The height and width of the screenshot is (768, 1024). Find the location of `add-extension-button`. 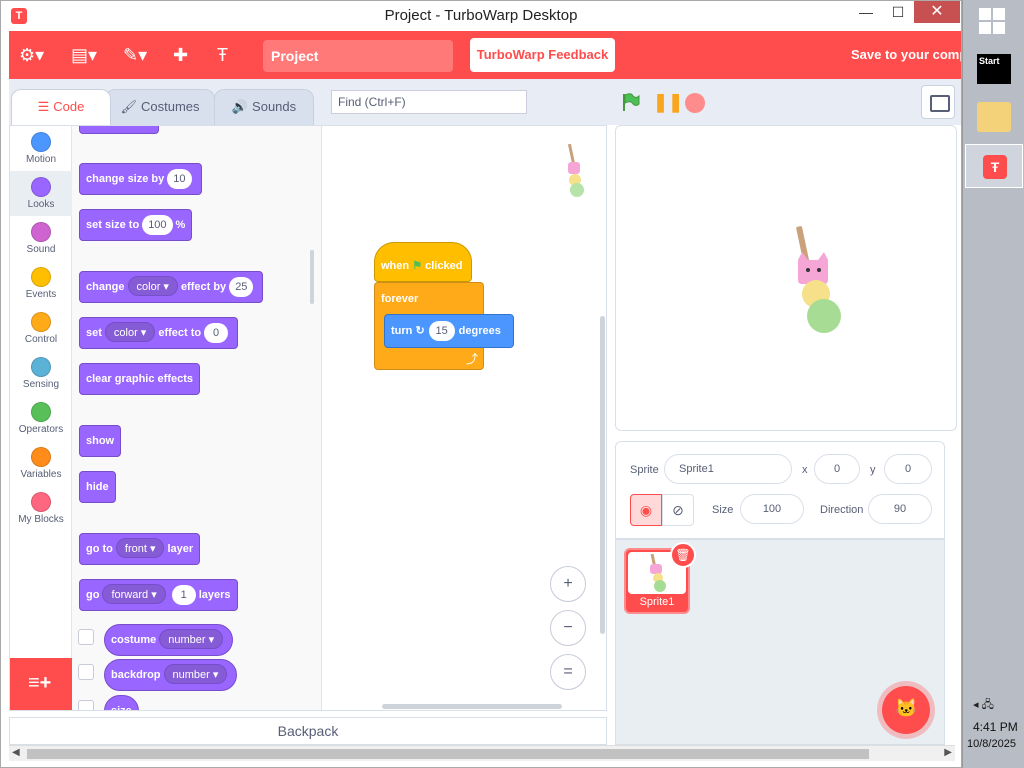

add-extension-button is located at coordinates (41, 684).